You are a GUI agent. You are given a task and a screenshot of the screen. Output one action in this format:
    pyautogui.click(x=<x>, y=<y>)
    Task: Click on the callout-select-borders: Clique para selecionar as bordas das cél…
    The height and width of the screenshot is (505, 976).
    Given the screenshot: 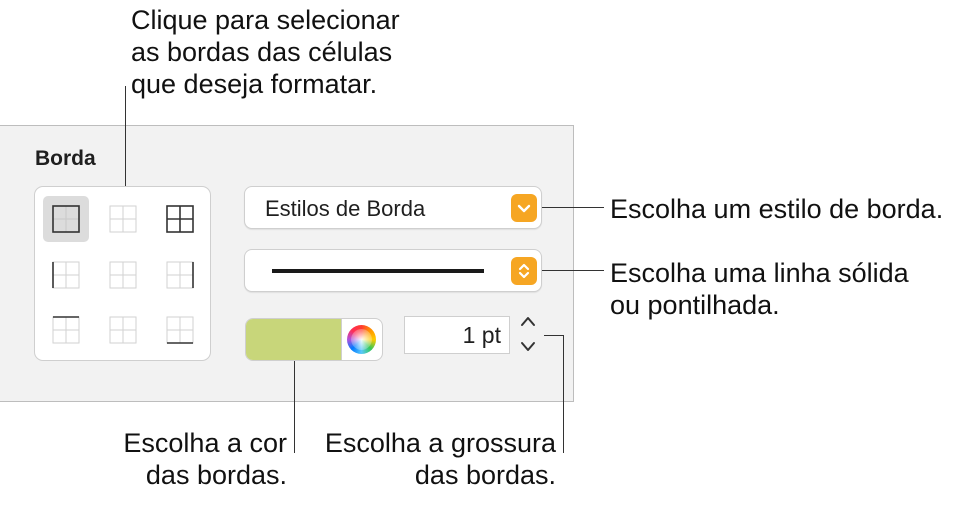 What is the action you would take?
    pyautogui.click(x=265, y=52)
    